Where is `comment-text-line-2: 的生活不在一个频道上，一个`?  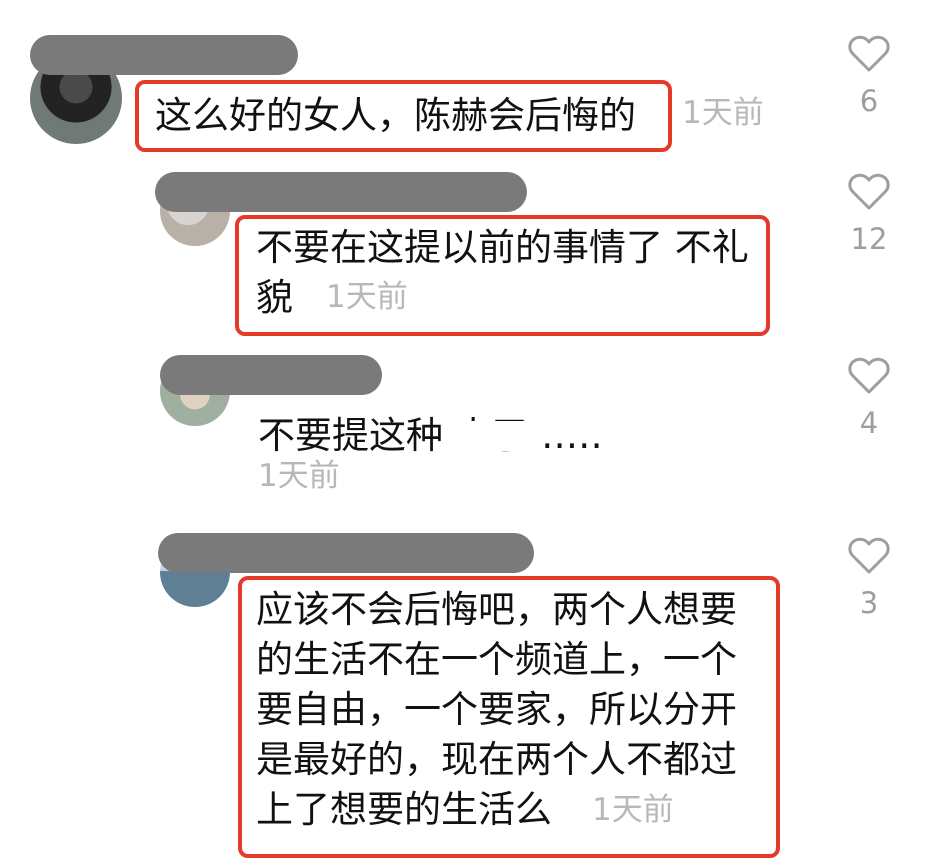
comment-text-line-2: 的生活不在一个频道上，一个 is located at coordinates (496, 659).